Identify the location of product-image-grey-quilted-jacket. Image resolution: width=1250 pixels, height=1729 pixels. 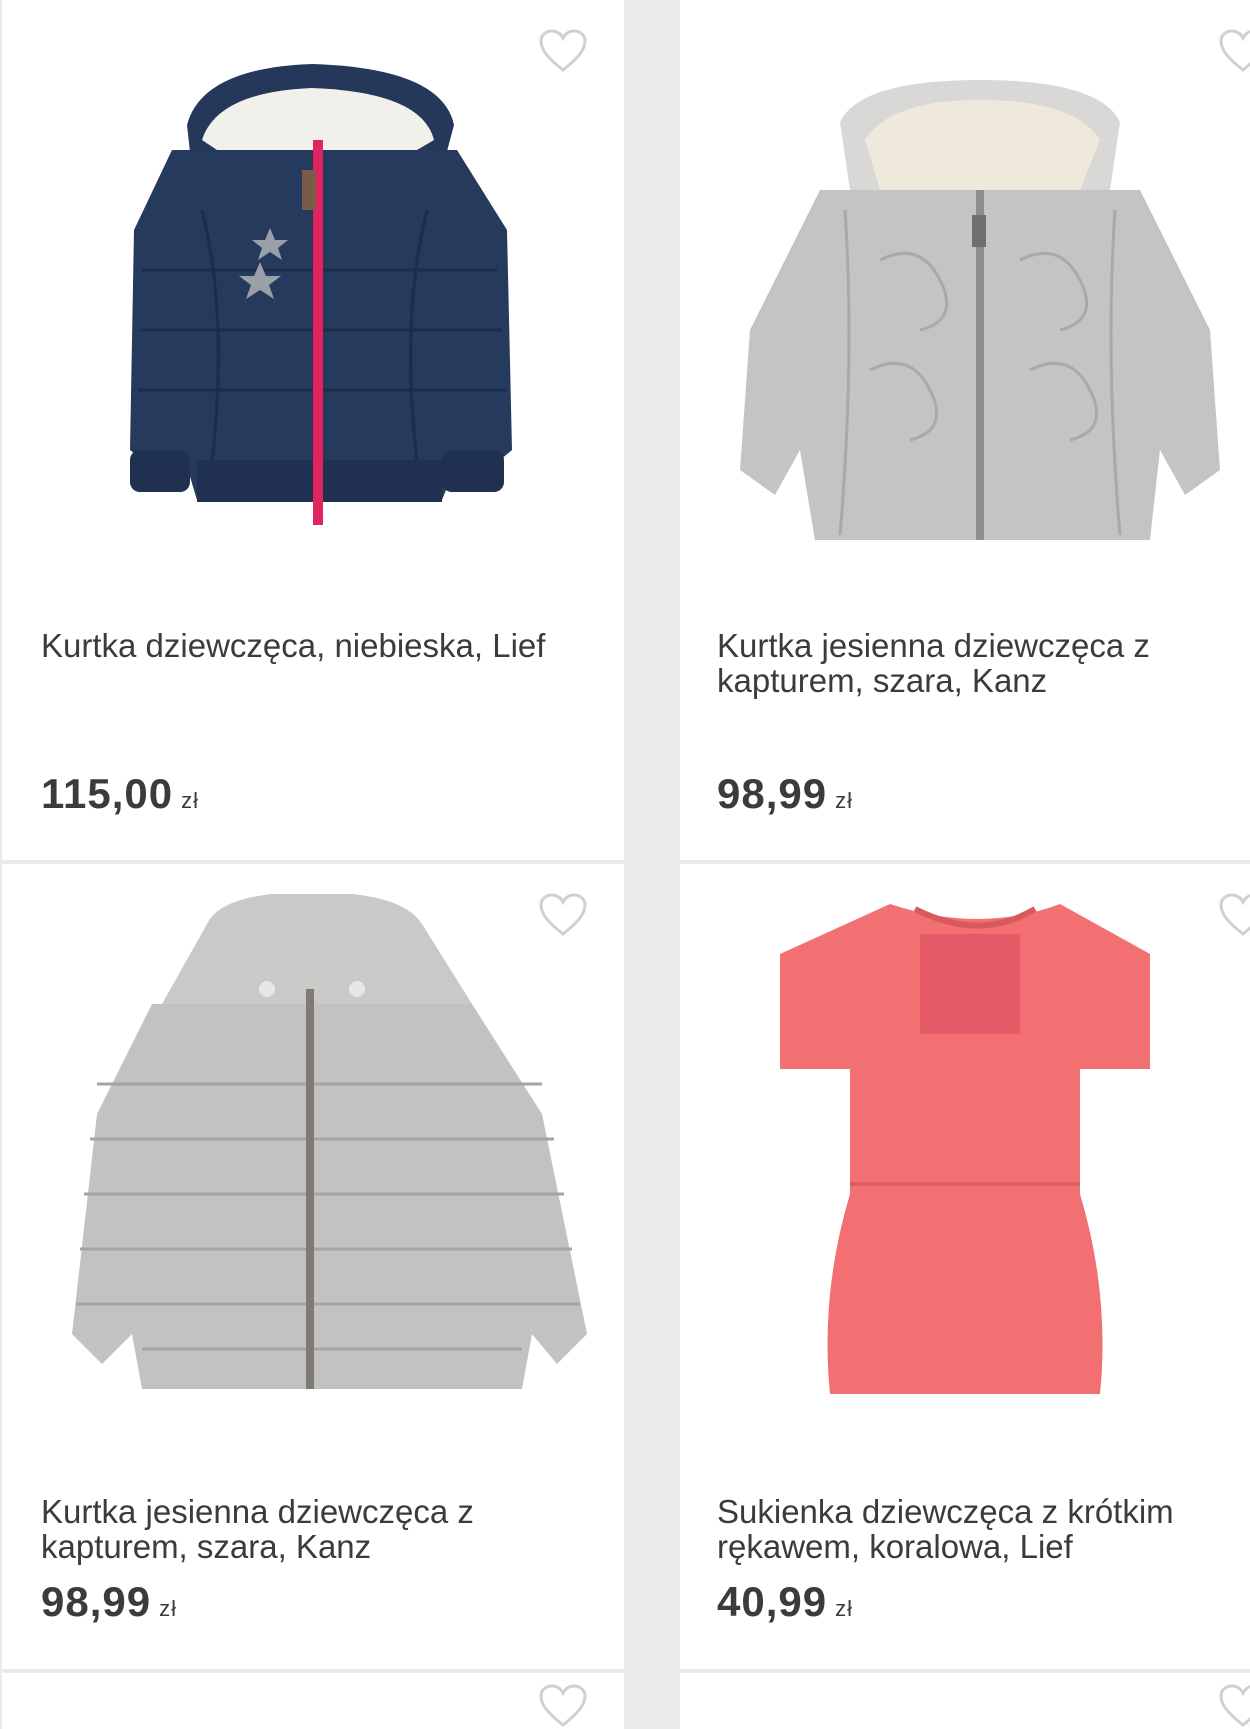
(965, 300).